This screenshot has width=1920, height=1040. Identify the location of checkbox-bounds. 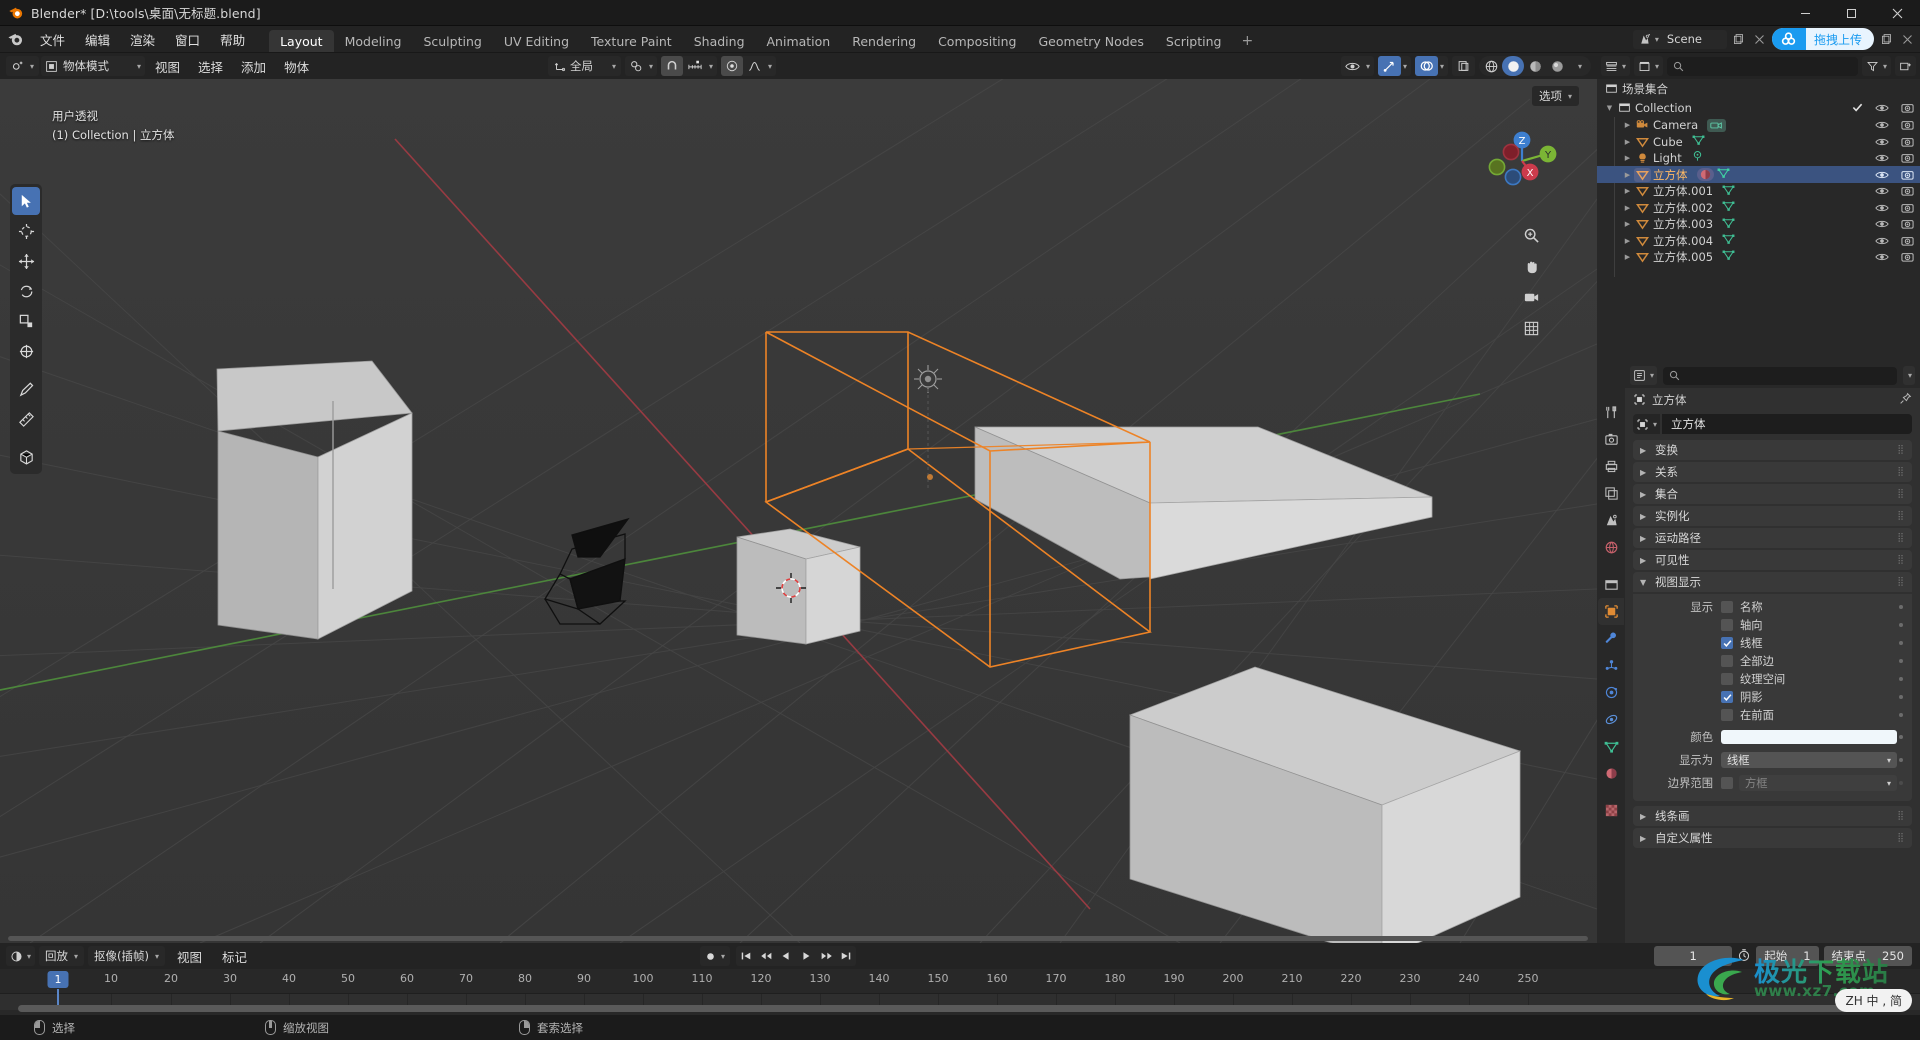
(1727, 783).